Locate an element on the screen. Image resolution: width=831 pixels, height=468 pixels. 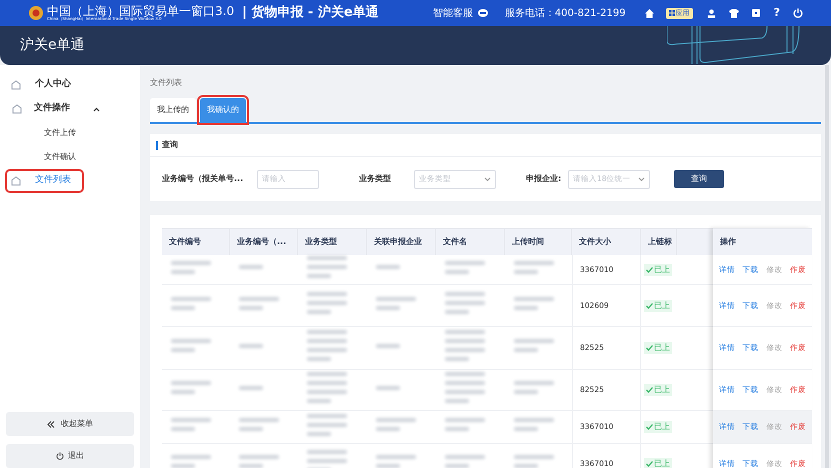
collapse-menu-button: 收起菜单 is located at coordinates (70, 424).